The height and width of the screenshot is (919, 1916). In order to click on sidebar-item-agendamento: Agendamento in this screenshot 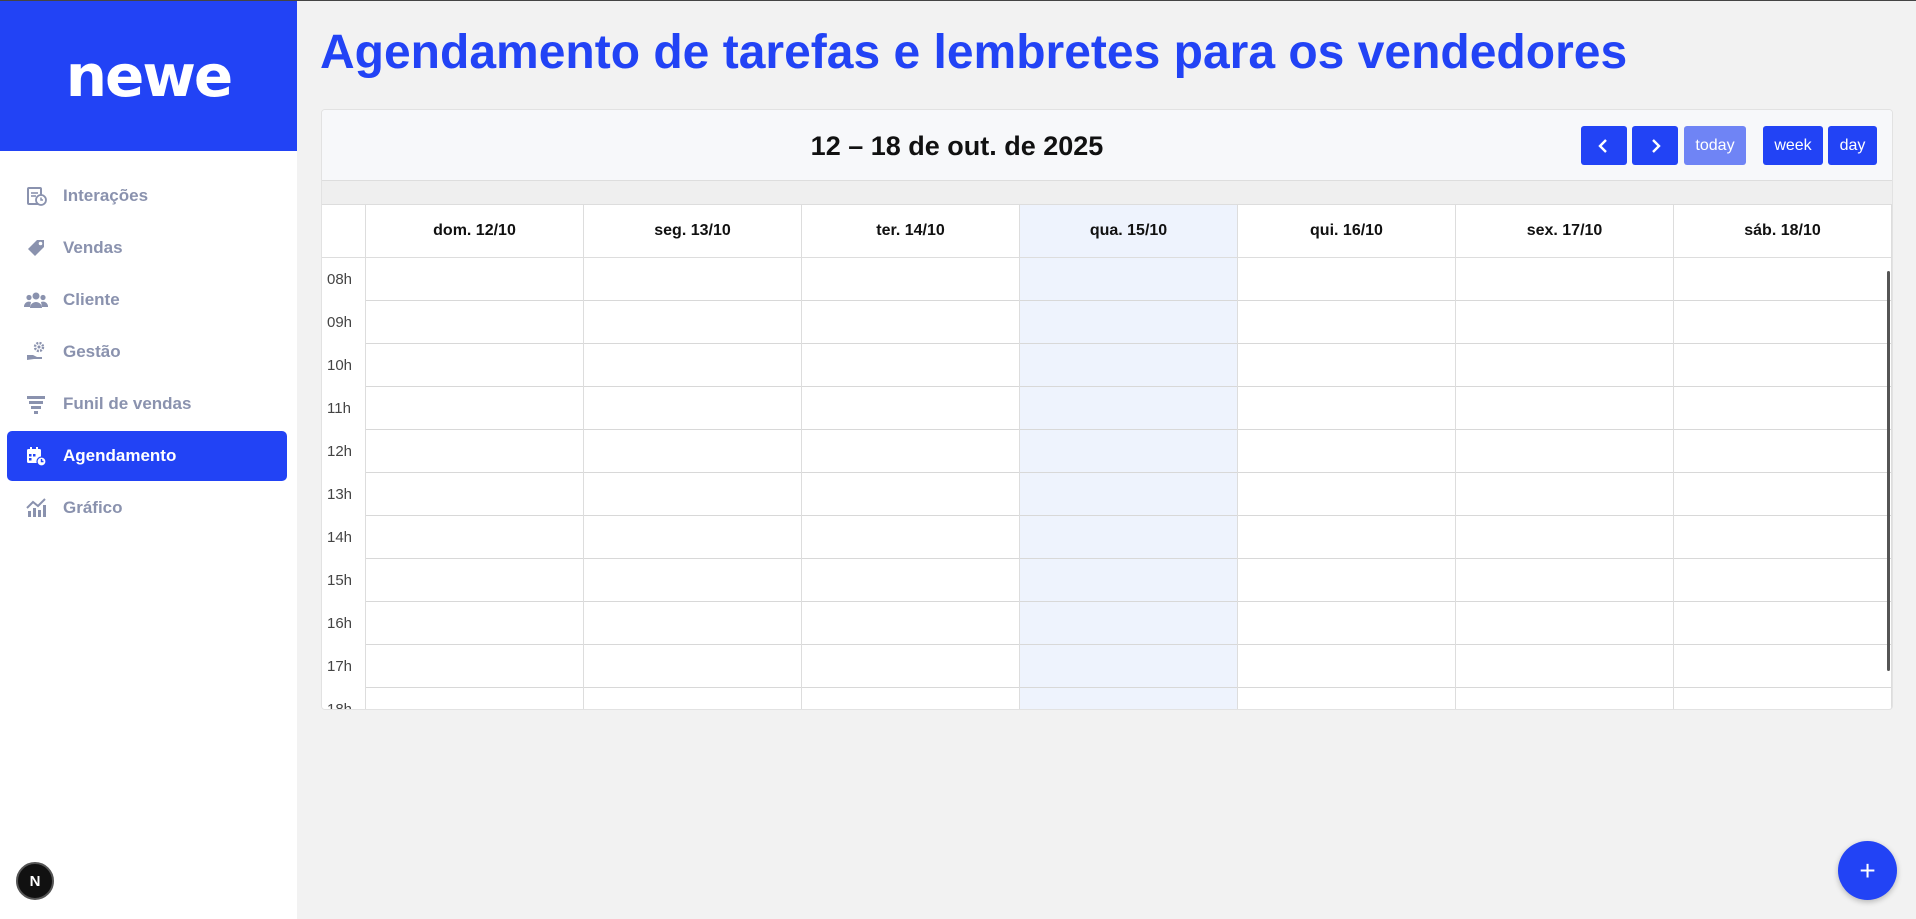, I will do `click(147, 456)`.